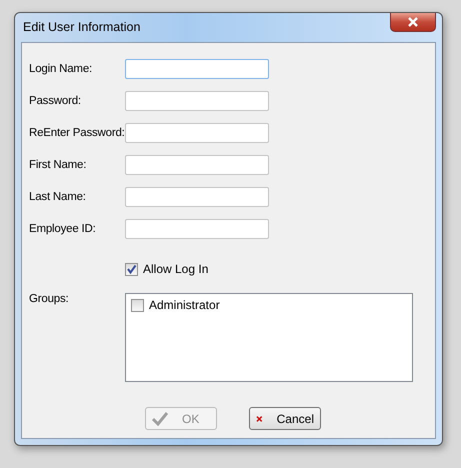  Describe the element at coordinates (58, 197) in the screenshot. I see `field-label: Last Name:` at that location.